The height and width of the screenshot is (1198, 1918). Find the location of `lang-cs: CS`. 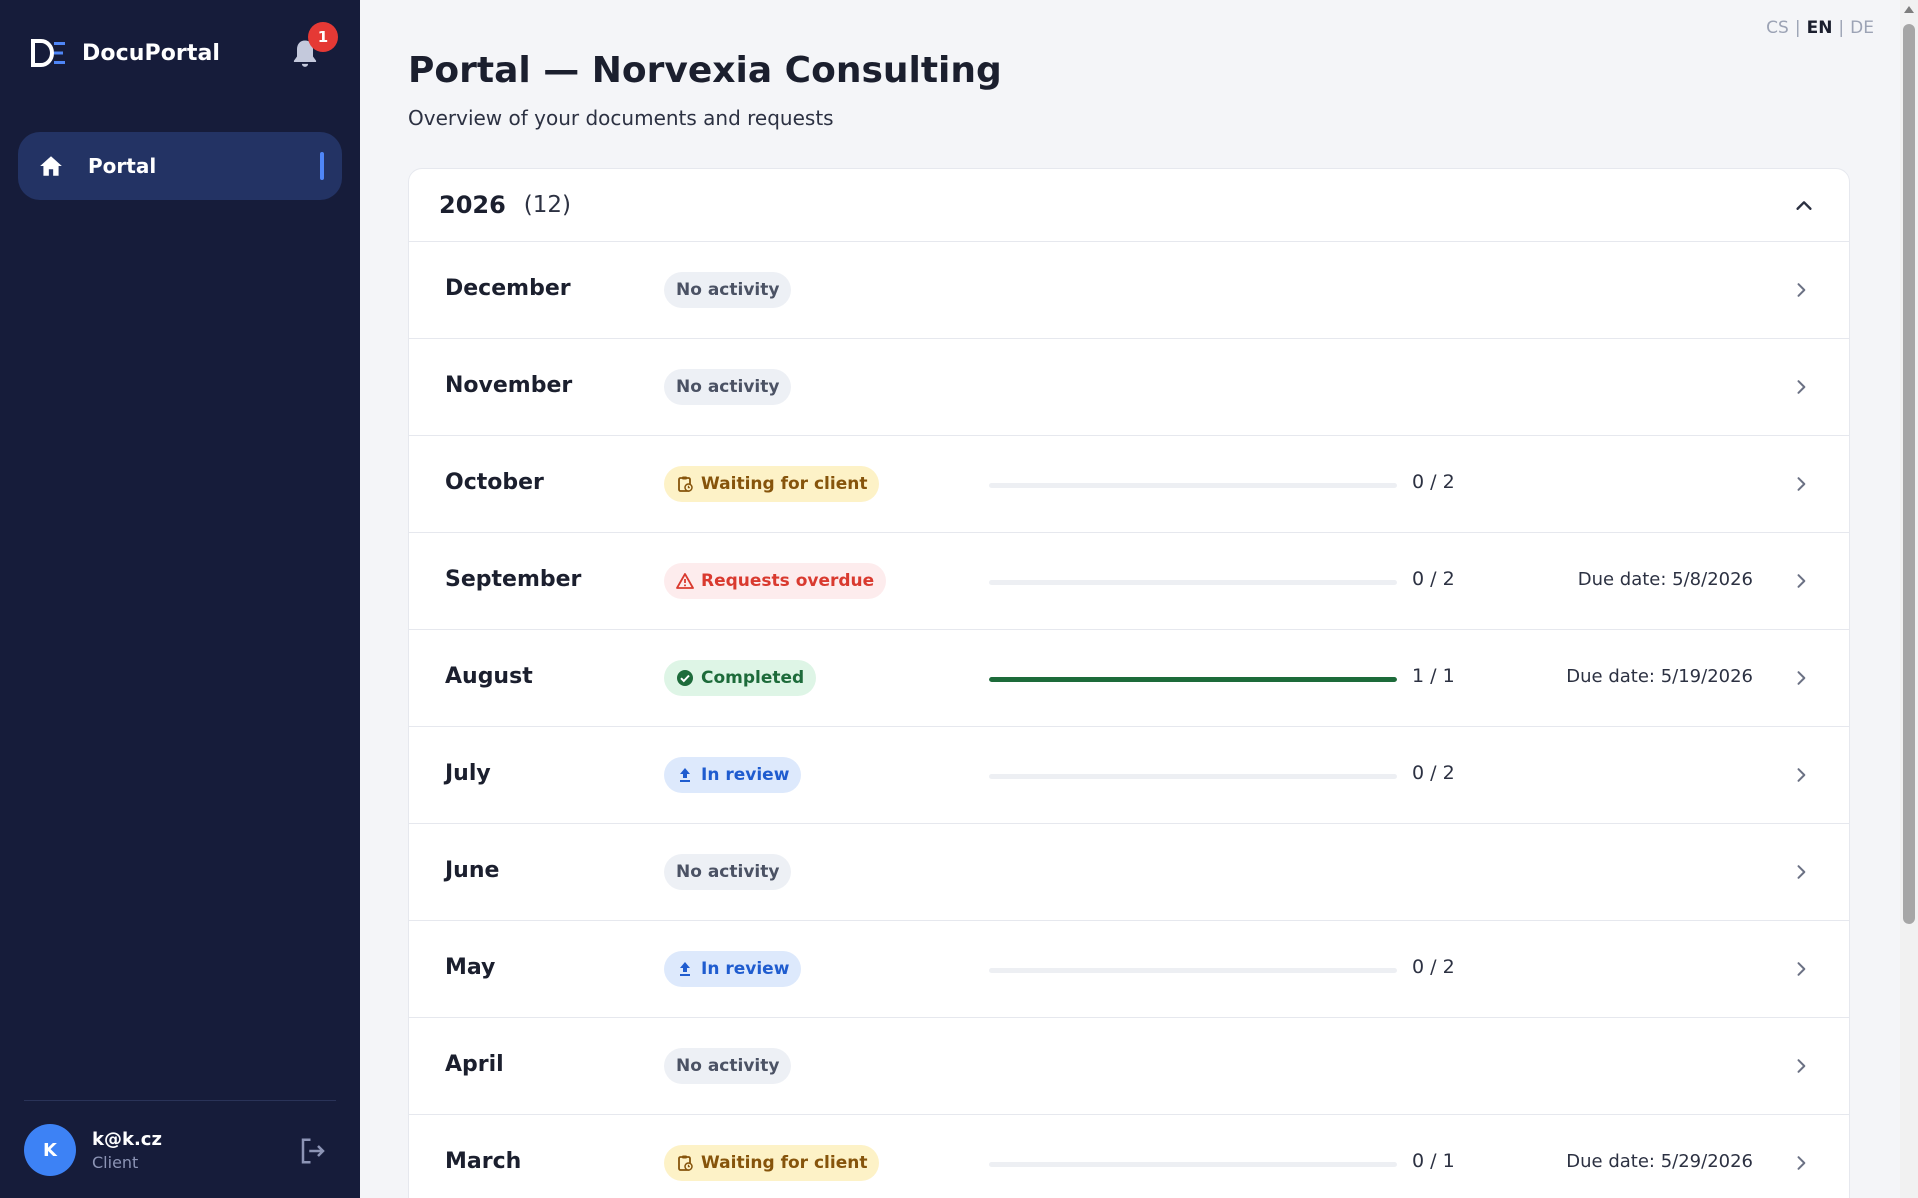

lang-cs: CS is located at coordinates (1777, 28).